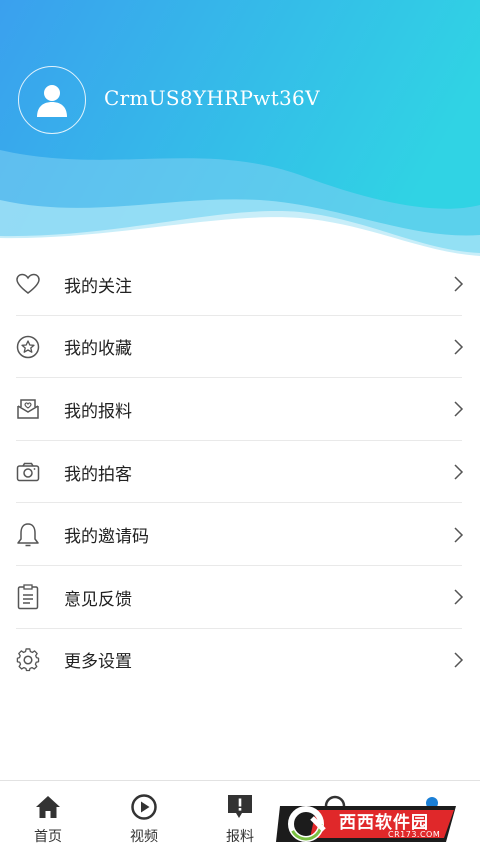 This screenshot has width=480, height=853. Describe the element at coordinates (98, 599) in the screenshot. I see `menu-label: 意见反馈` at that location.